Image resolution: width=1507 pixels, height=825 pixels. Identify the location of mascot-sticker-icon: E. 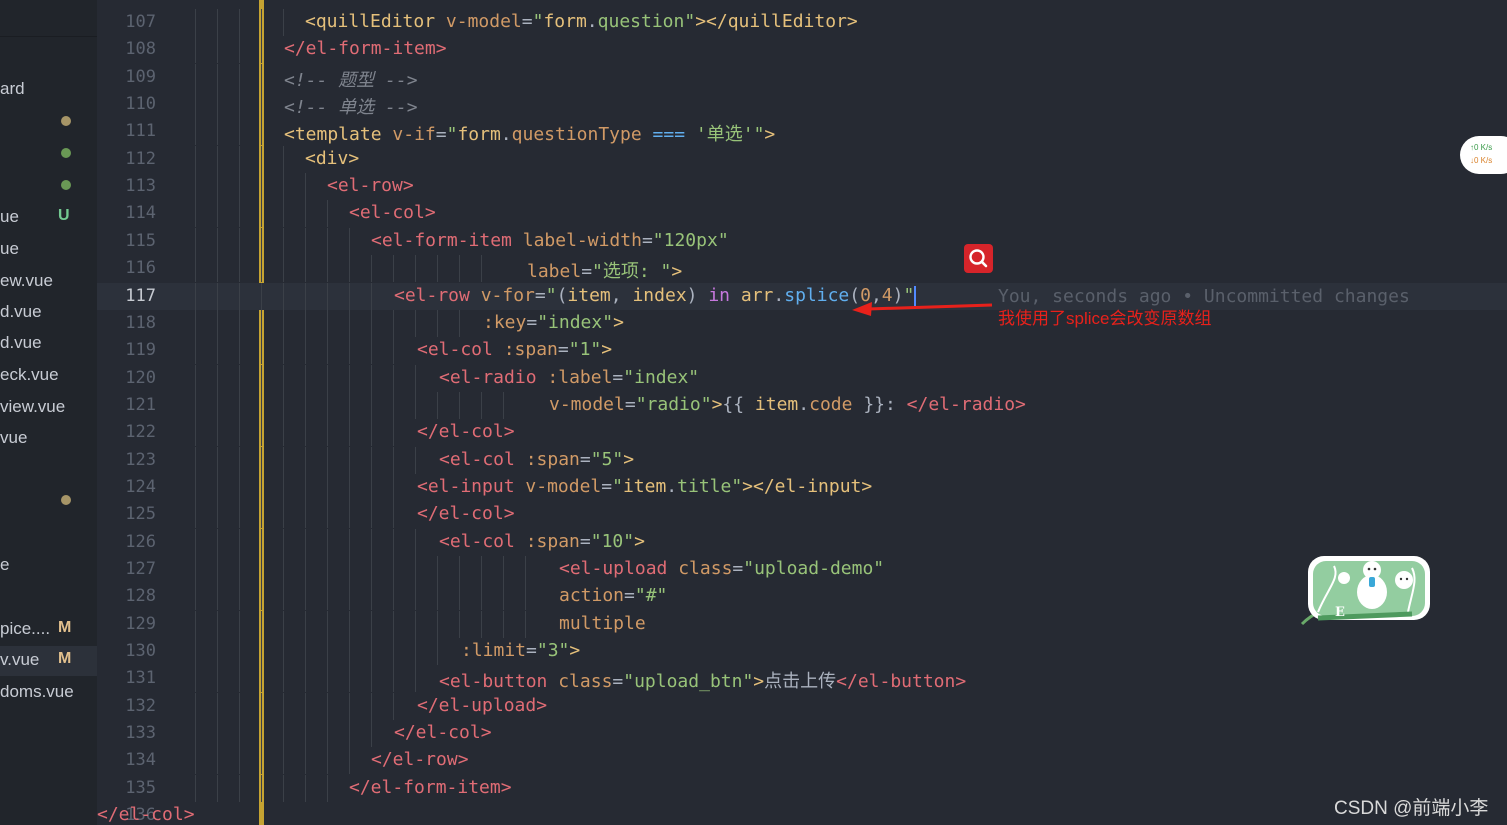
(1365, 591).